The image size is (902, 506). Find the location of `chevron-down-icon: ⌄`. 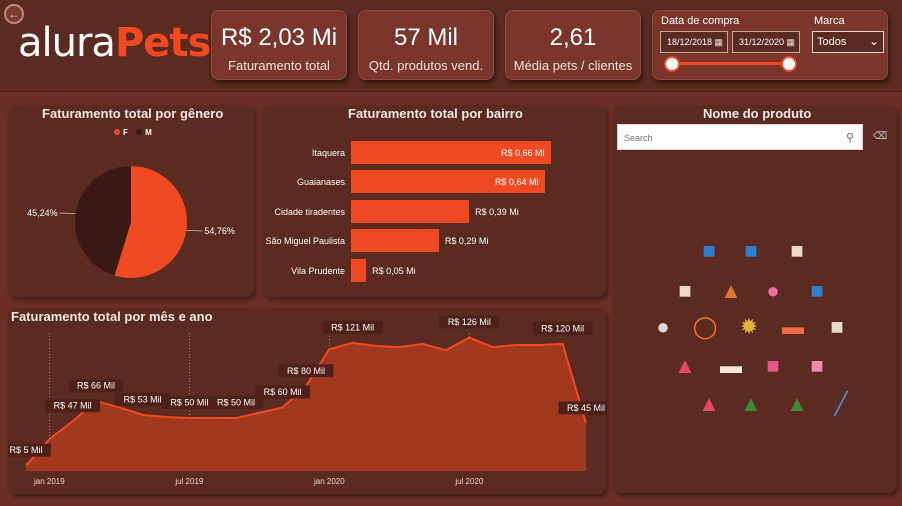

chevron-down-icon: ⌄ is located at coordinates (873, 41).